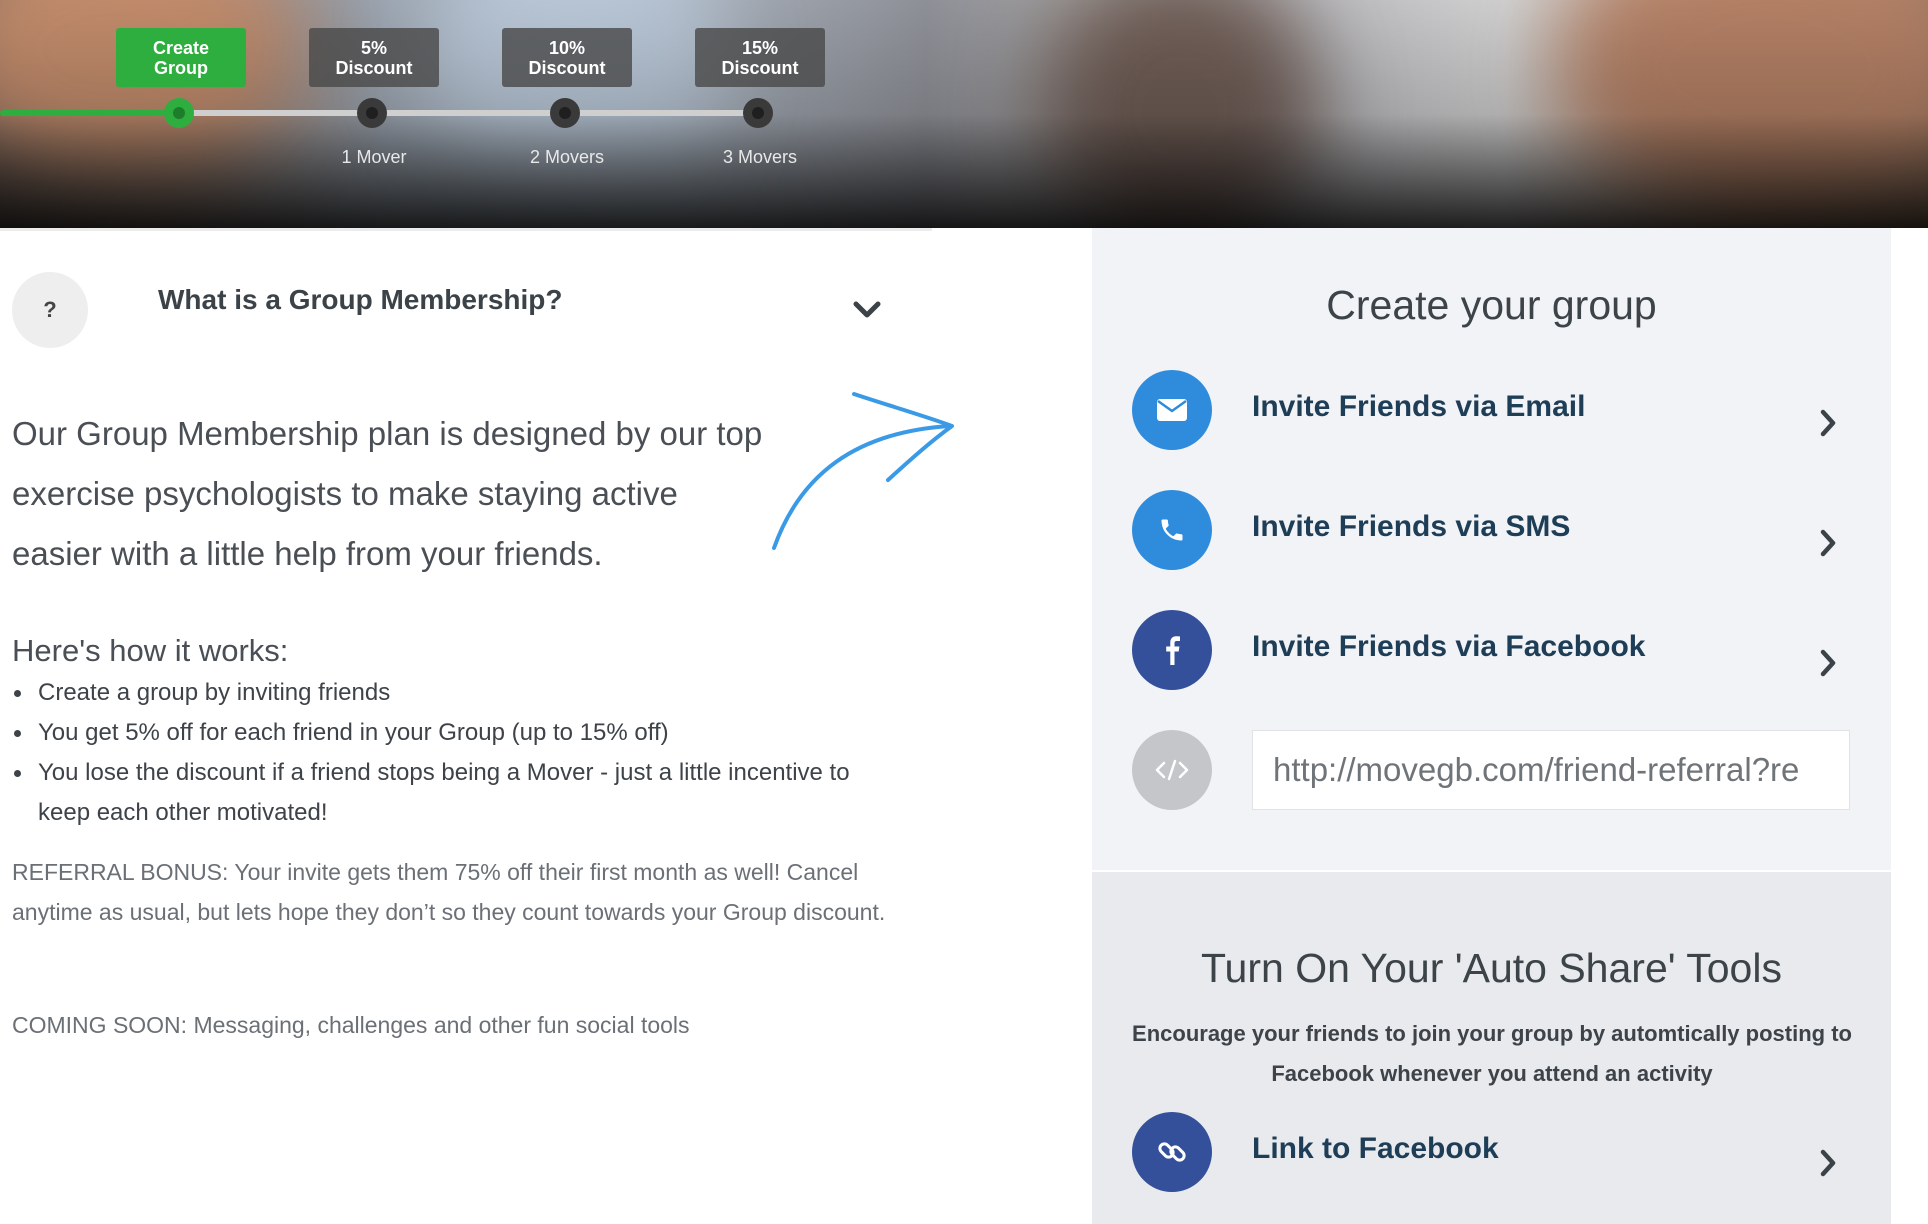  What do you see at coordinates (150, 650) in the screenshot?
I see `how-it-works-title: Here's how it works:` at bounding box center [150, 650].